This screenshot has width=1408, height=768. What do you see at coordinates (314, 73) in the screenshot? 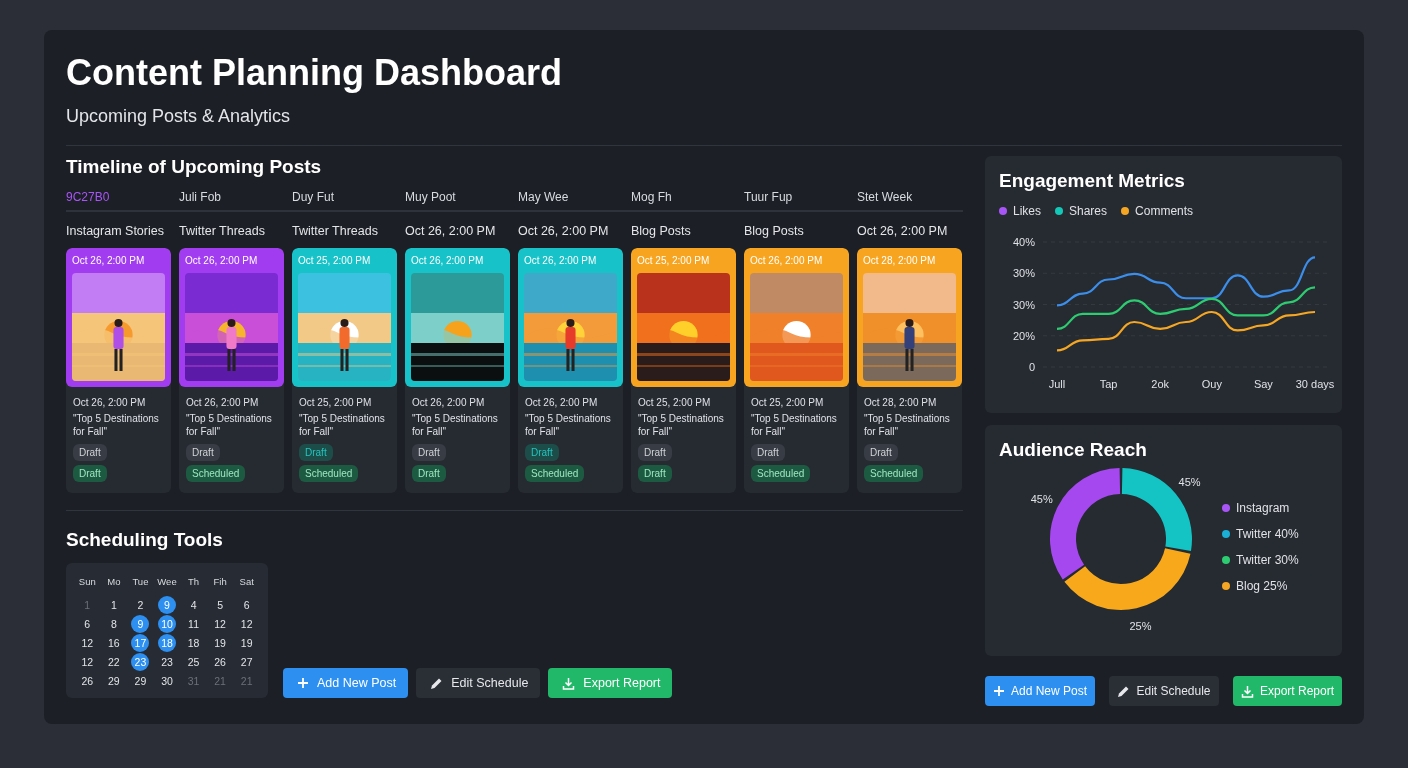
I see `page-title: Content Planning Dashboard` at bounding box center [314, 73].